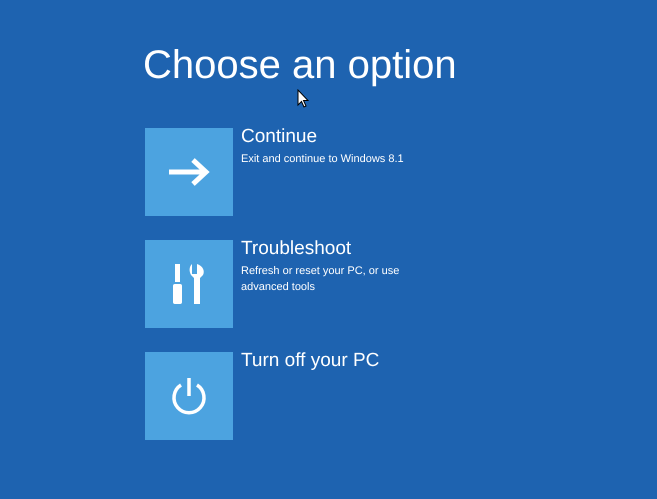 This screenshot has width=657, height=499. I want to click on arrow-icon, so click(189, 172).